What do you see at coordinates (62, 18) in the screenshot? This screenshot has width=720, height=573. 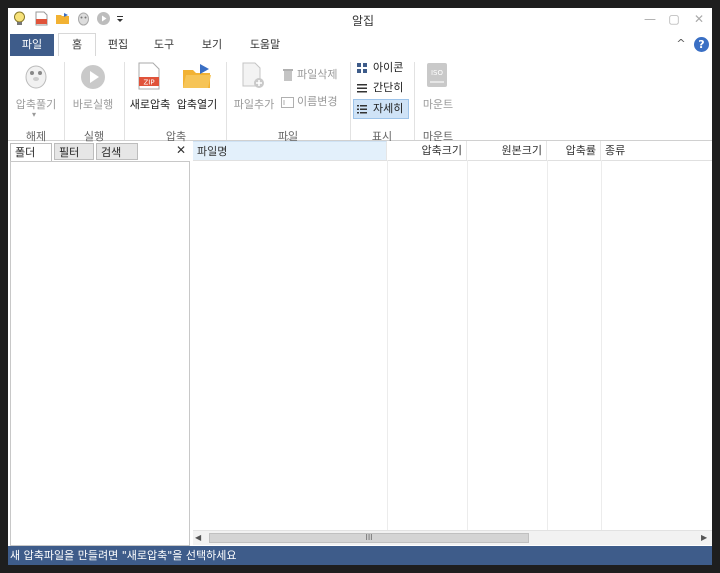 I see `folder-open-icon` at bounding box center [62, 18].